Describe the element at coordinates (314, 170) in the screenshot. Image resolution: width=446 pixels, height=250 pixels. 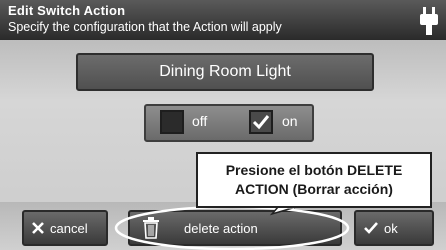
I see `callout-line-1: Presione el botón DELETE` at that location.